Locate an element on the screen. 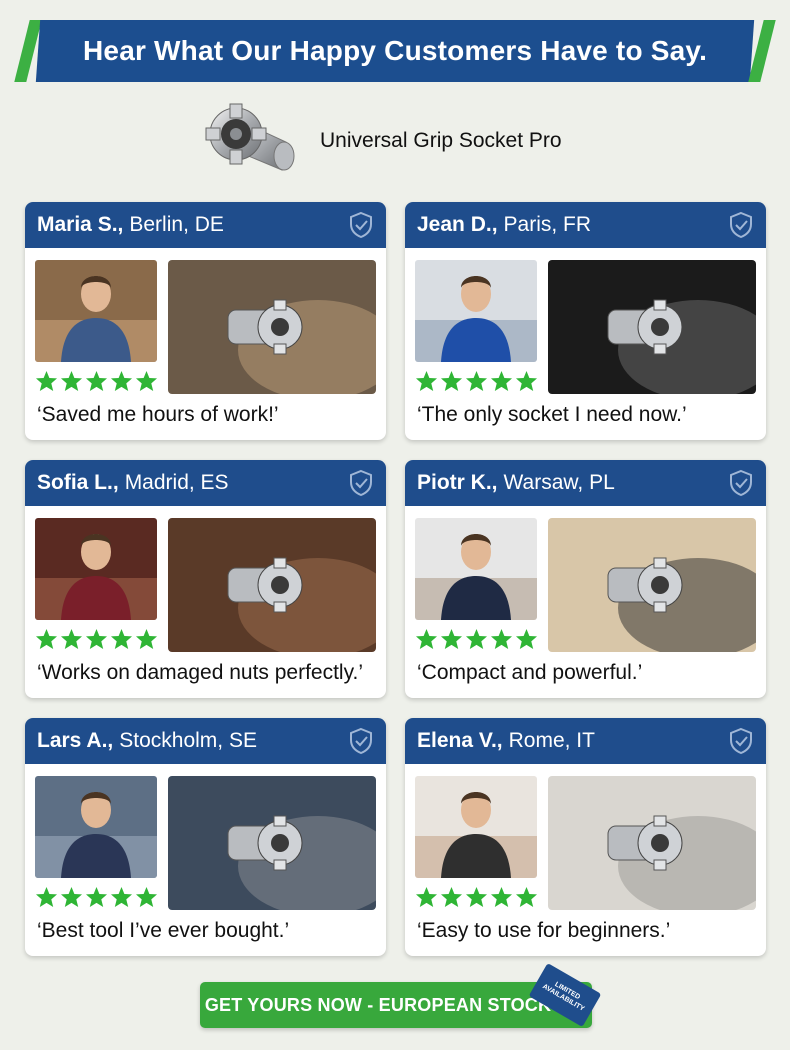  product-row: Universal Grip Socket Pro is located at coordinates (410, 141).